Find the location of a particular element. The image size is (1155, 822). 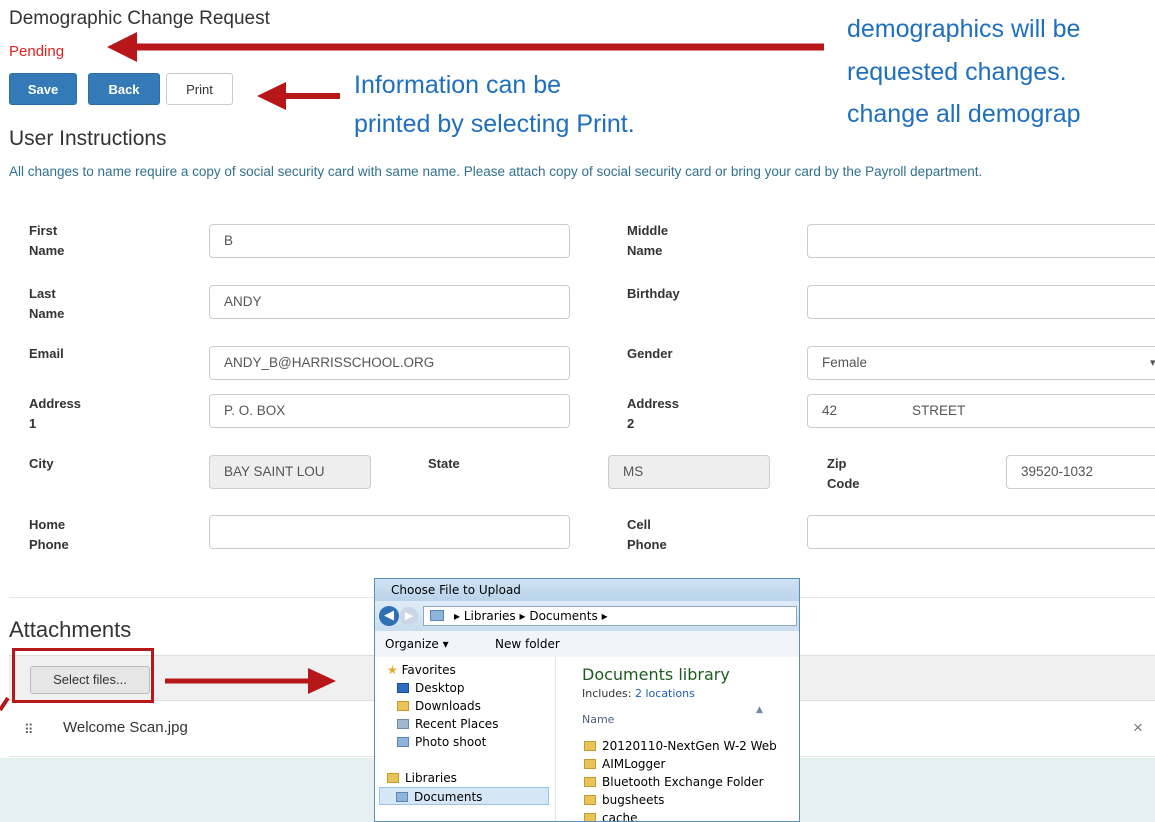

downloads-icon is located at coordinates (403, 706).